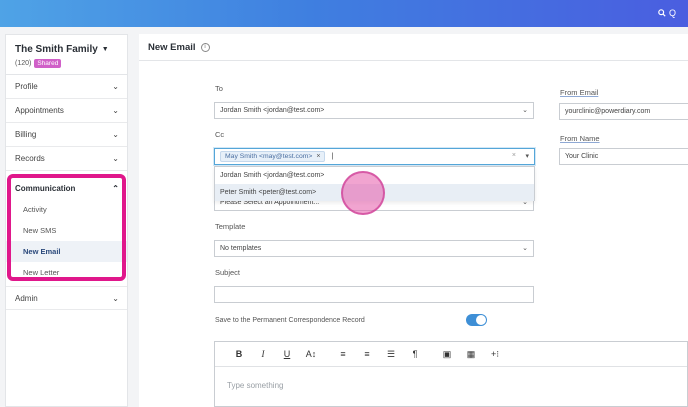 The image size is (688, 407). Describe the element at coordinates (66, 251) in the screenshot. I see `sidebar-subitem-new-email: New Email` at that location.